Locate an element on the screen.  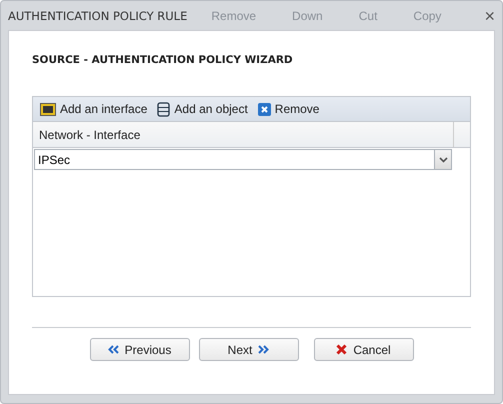
add-object-button: Add an object is located at coordinates (202, 109).